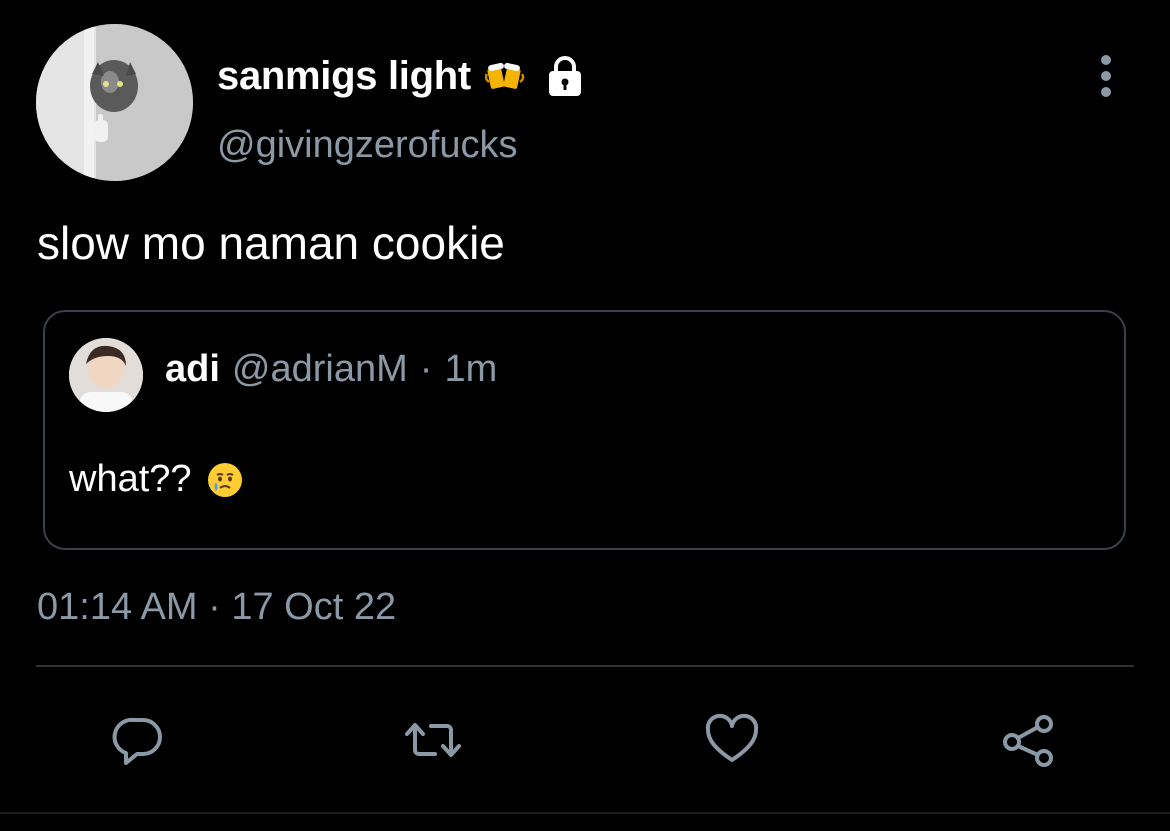  Describe the element at coordinates (216, 607) in the screenshot. I see `tweet-timestamp: 01:14 AM · 17 Oct 22` at that location.